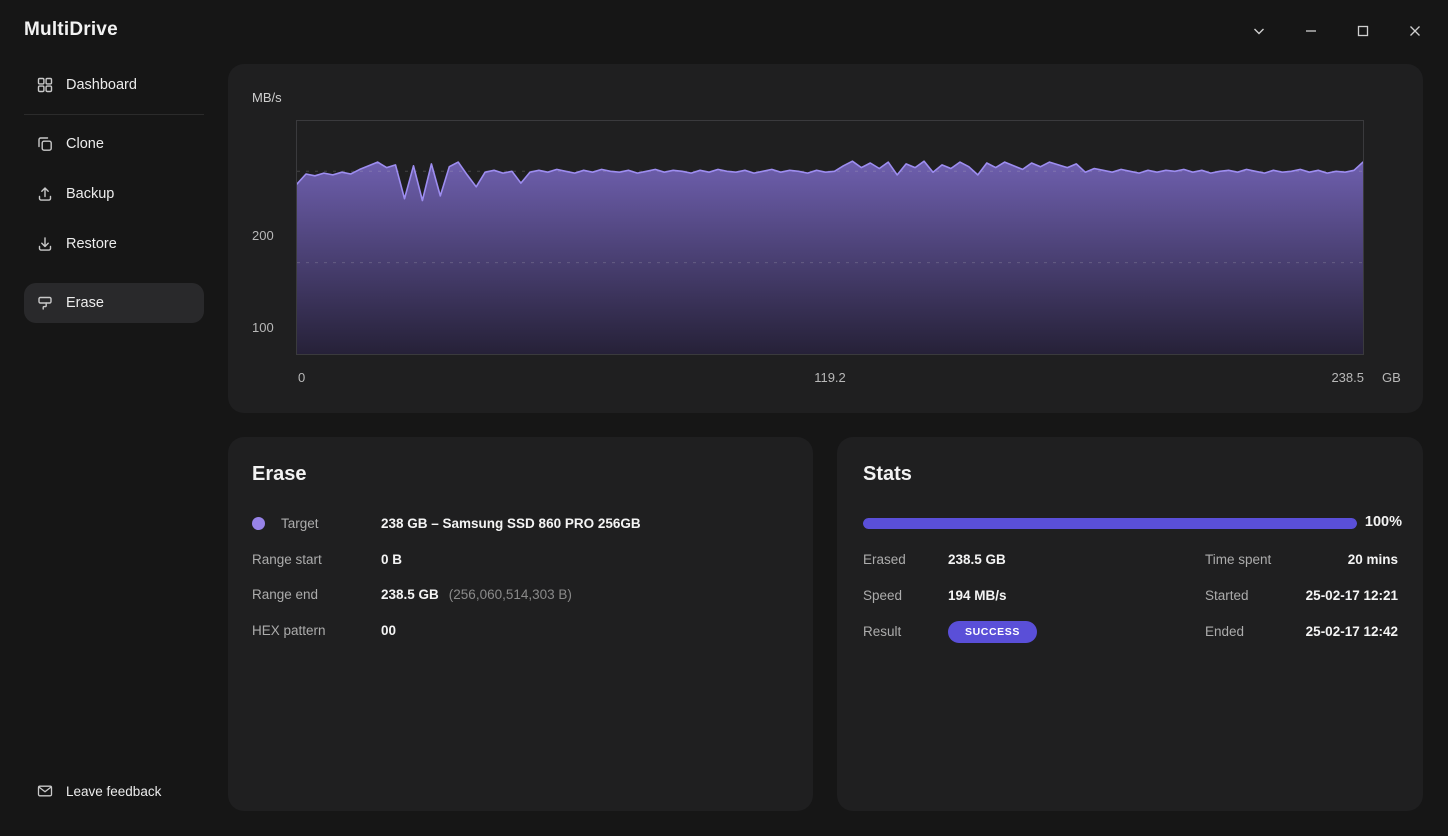  I want to click on sidebar-item-clone: Clone, so click(114, 144).